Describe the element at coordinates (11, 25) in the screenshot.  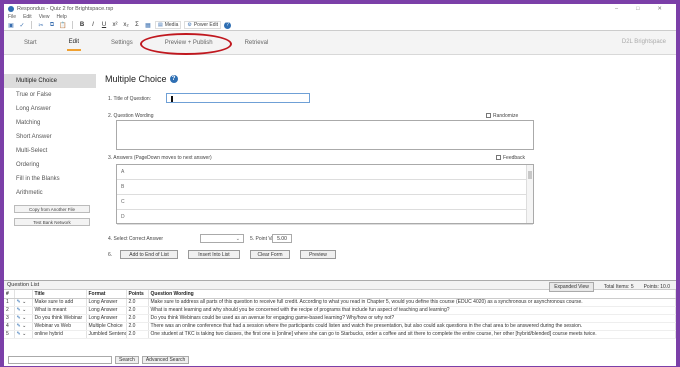
I see `save-icon: ▣` at that location.